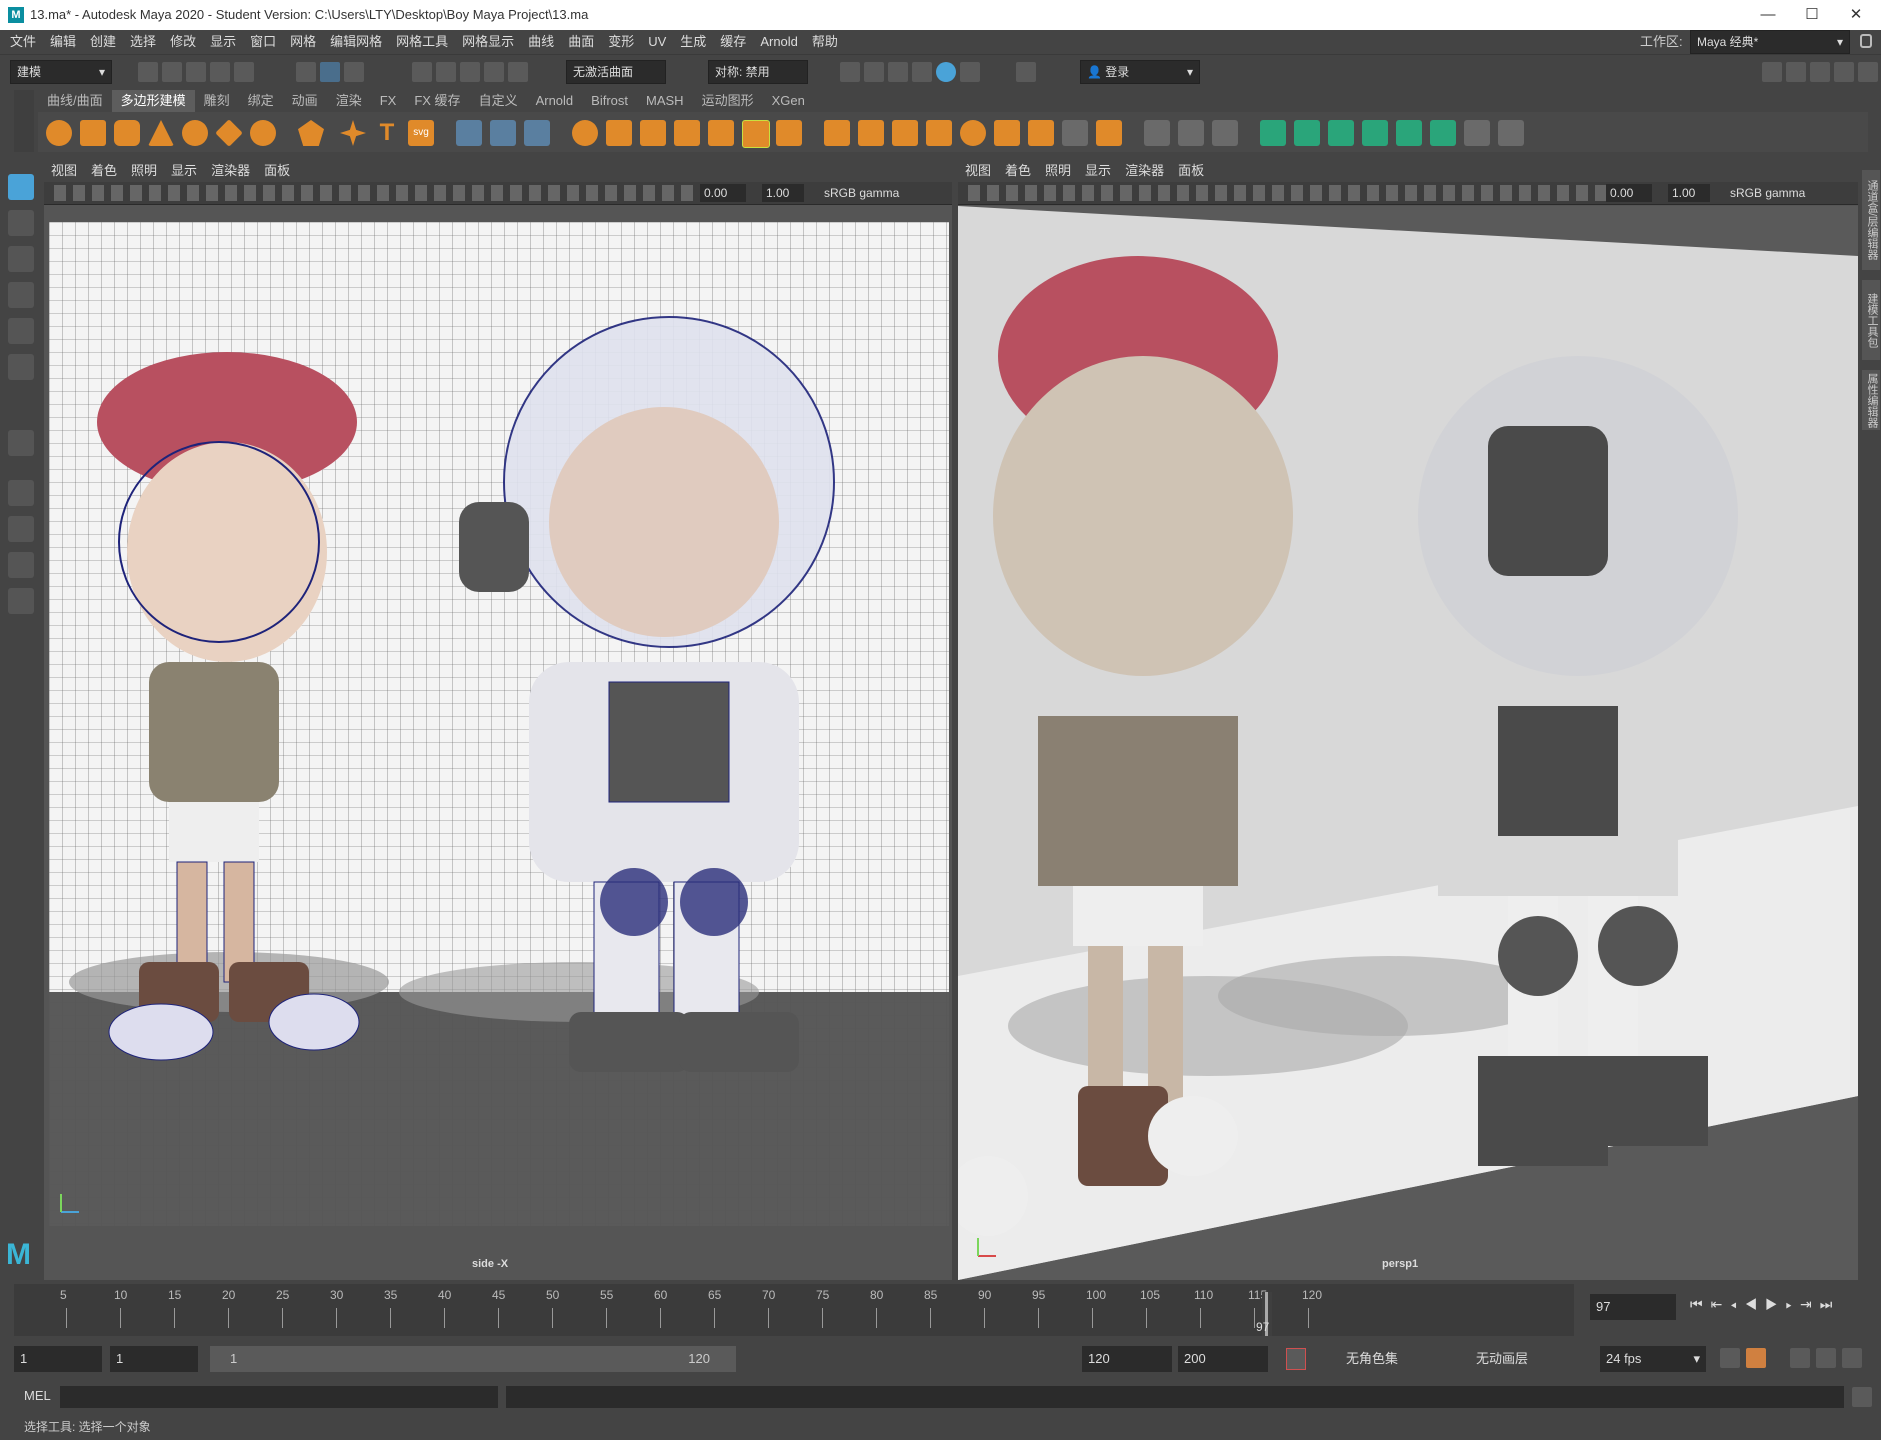  What do you see at coordinates (311, 133) in the screenshot?
I see `platonic-solid-icon` at bounding box center [311, 133].